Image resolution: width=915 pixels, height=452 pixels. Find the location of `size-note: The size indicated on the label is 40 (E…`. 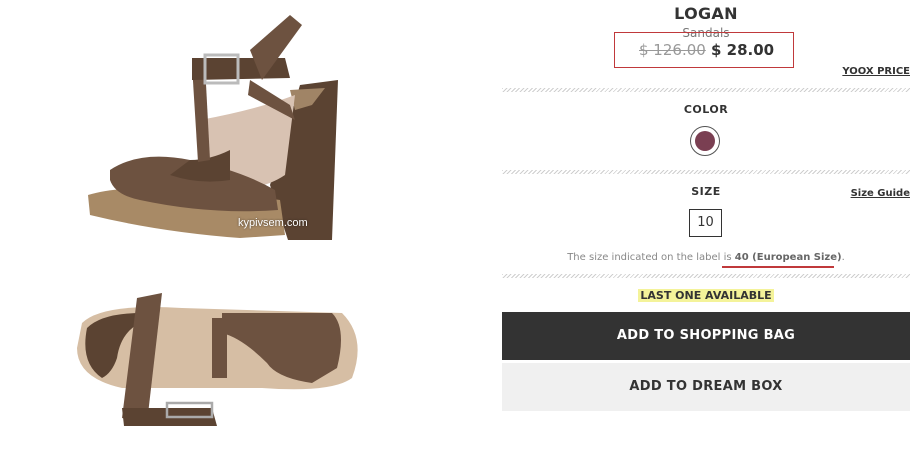

size-note: The size indicated on the label is 40 (E… is located at coordinates (706, 257).